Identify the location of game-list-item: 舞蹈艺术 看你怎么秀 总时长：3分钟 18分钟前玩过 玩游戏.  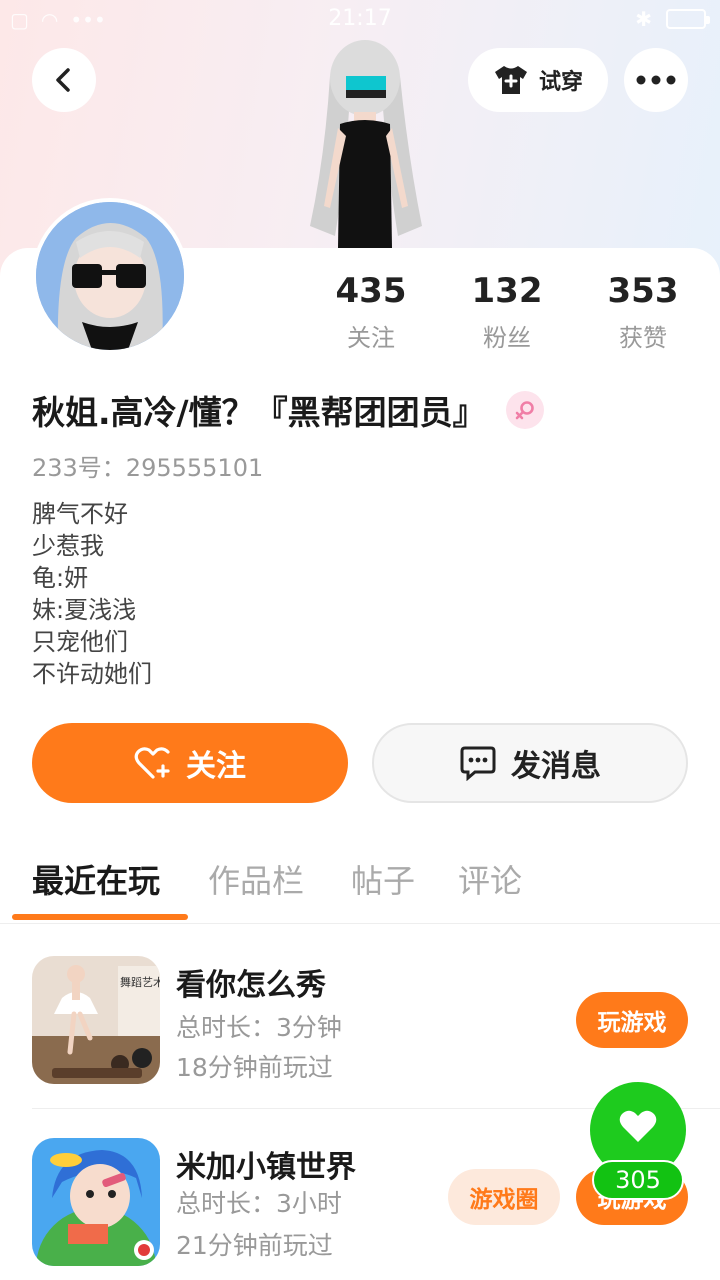
(360, 1031).